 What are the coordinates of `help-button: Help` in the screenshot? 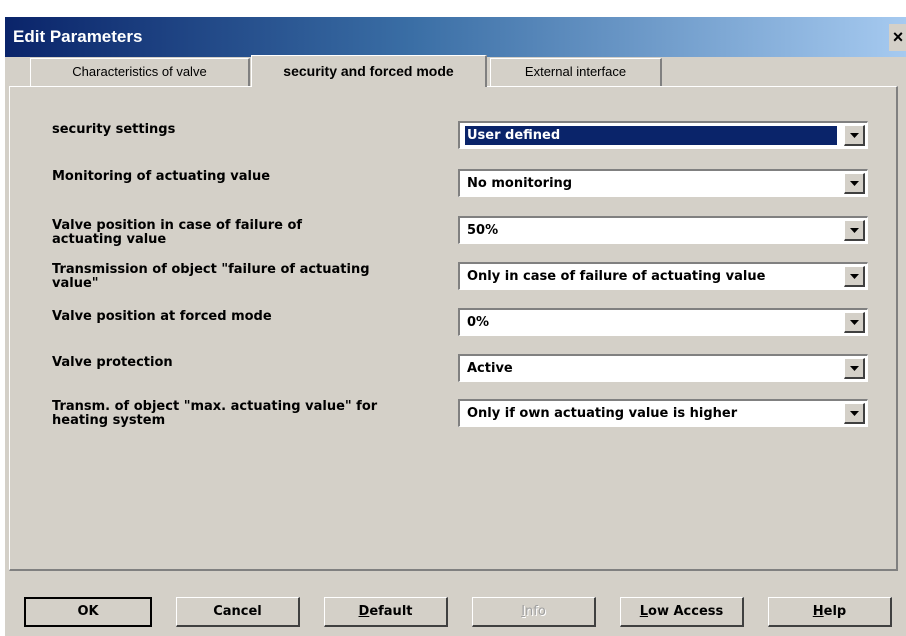 It's located at (830, 612).